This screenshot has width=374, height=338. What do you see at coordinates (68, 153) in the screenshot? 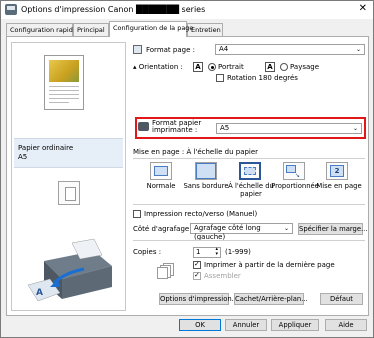
I see `media-info: Papier ordinaire A5` at bounding box center [68, 153].